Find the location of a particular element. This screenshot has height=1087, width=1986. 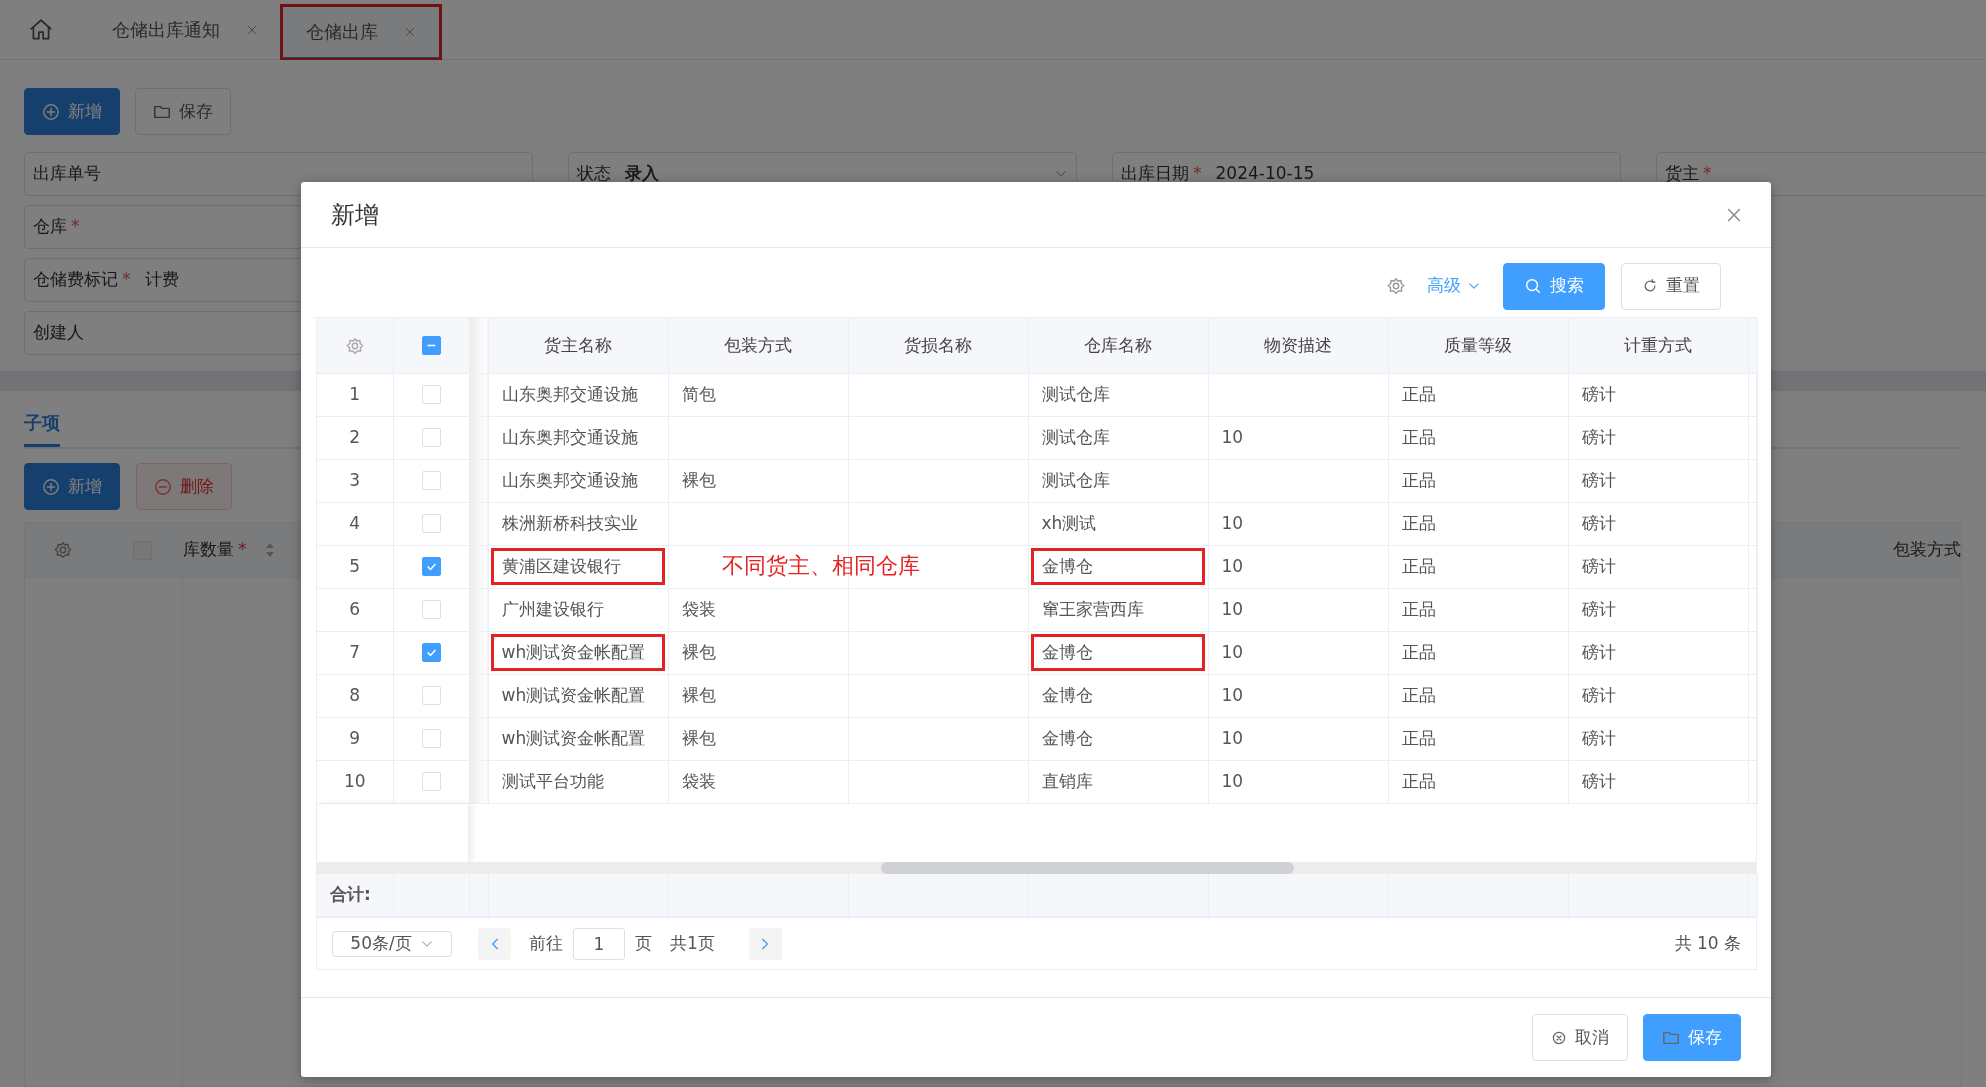

annotation-text: 不同货主、相同仓库 is located at coordinates (821, 566).